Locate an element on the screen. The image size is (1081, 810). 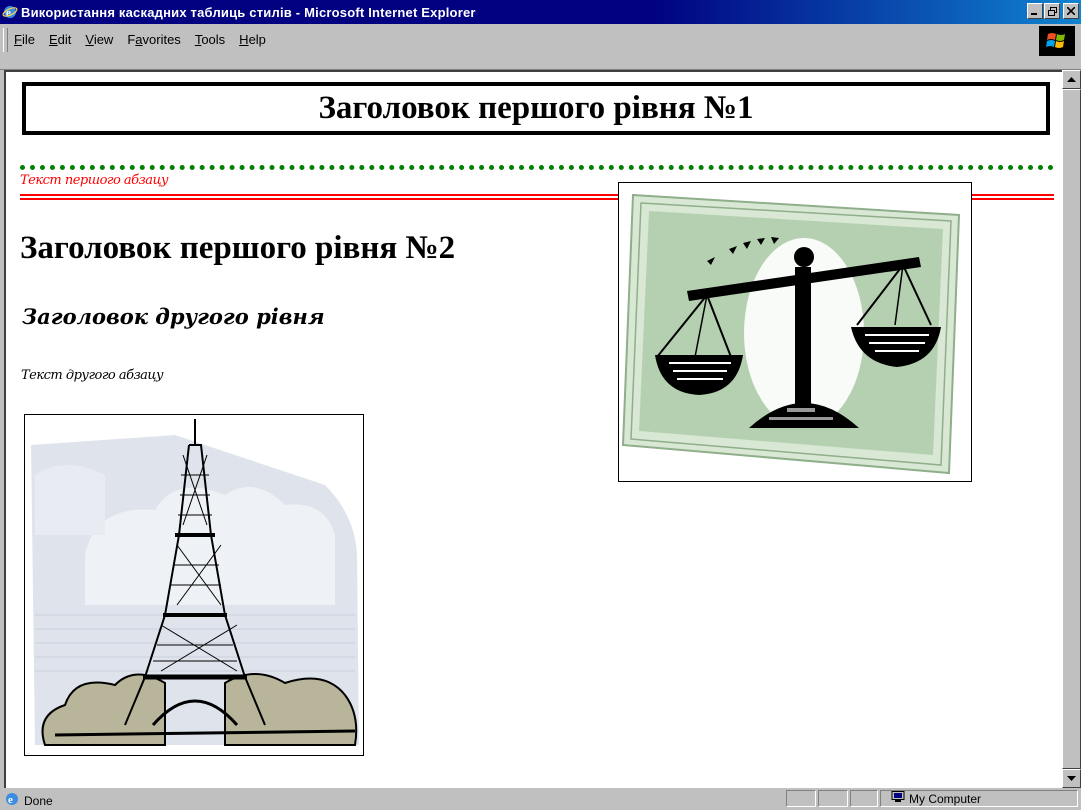
my-computer-icon is located at coordinates (898, 798).